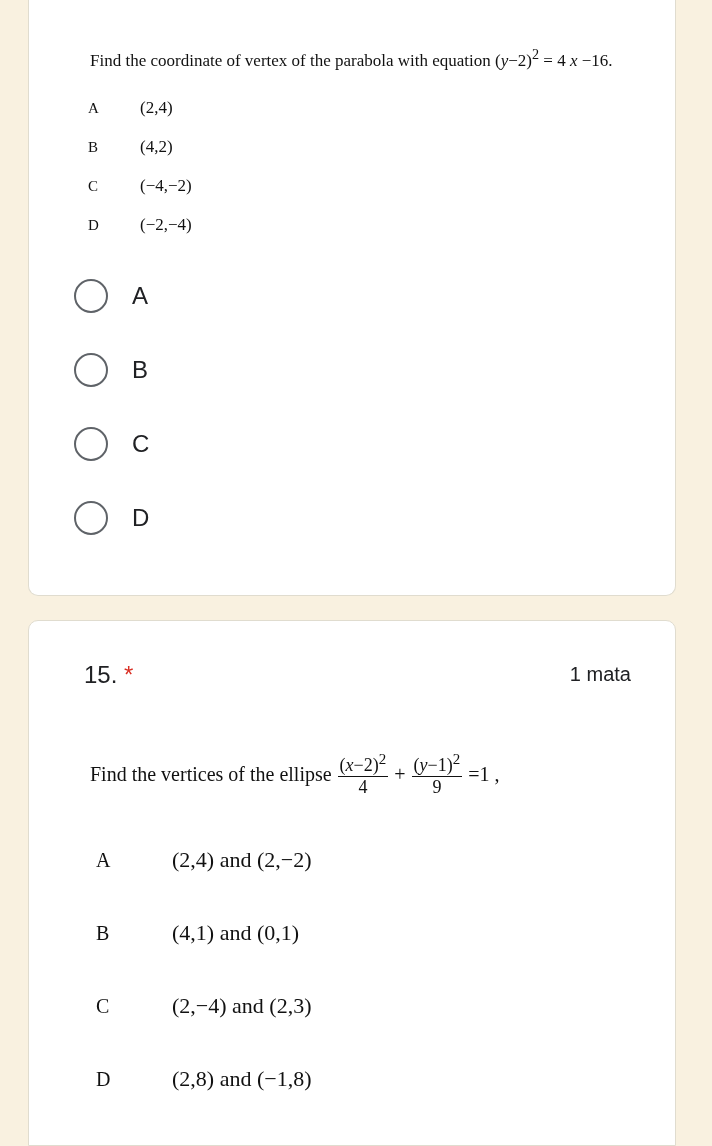  What do you see at coordinates (242, 860) in the screenshot?
I see `option-answer: (2,4) and (2,−2)` at bounding box center [242, 860].